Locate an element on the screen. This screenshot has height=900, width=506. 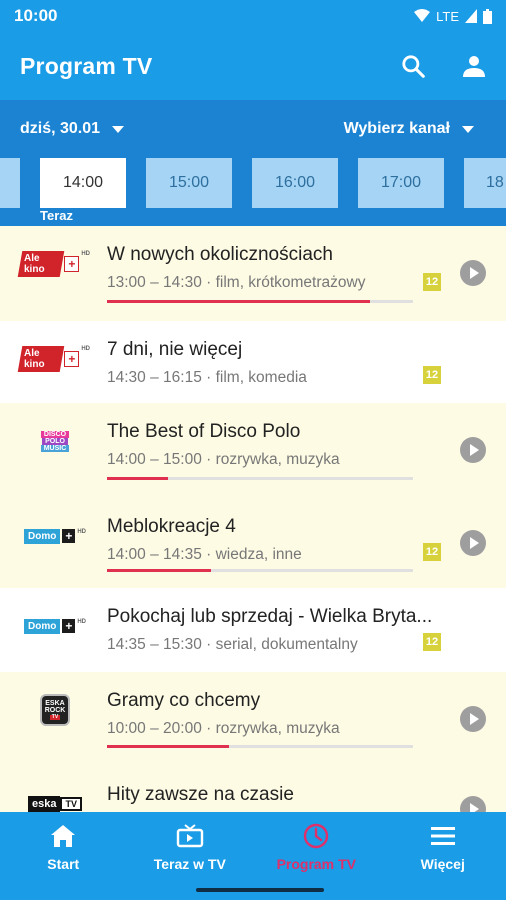
nav-program-tv: Program TV is located at coordinates (316, 856).